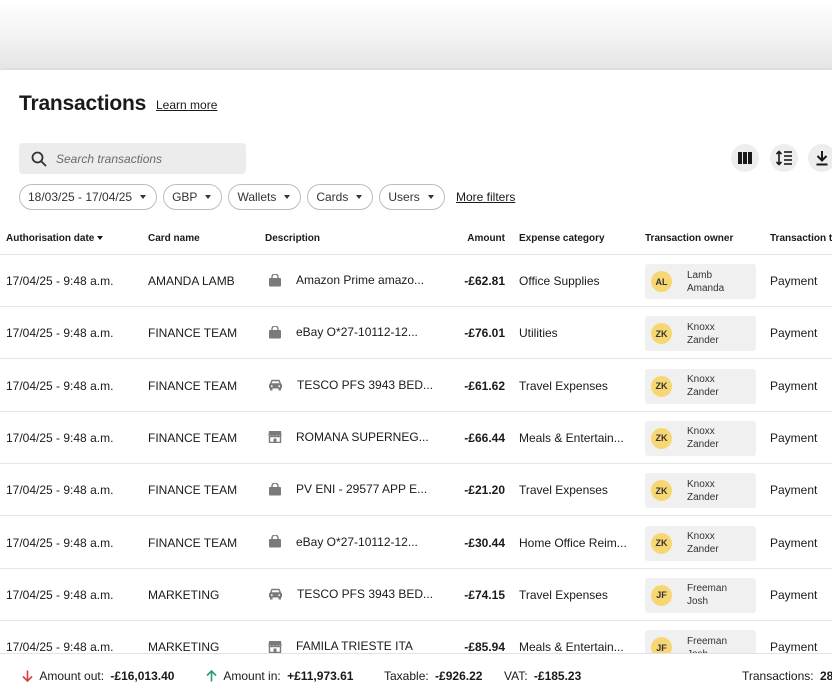 Image resolution: width=832 pixels, height=698 pixels. What do you see at coordinates (562, 238) in the screenshot?
I see `header-expense-category: Expense category` at bounding box center [562, 238].